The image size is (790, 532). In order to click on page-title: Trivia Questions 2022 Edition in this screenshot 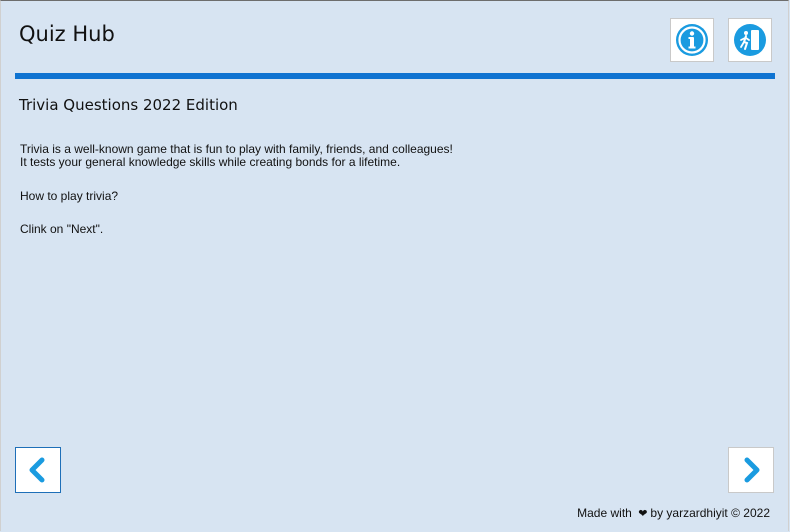, I will do `click(128, 105)`.